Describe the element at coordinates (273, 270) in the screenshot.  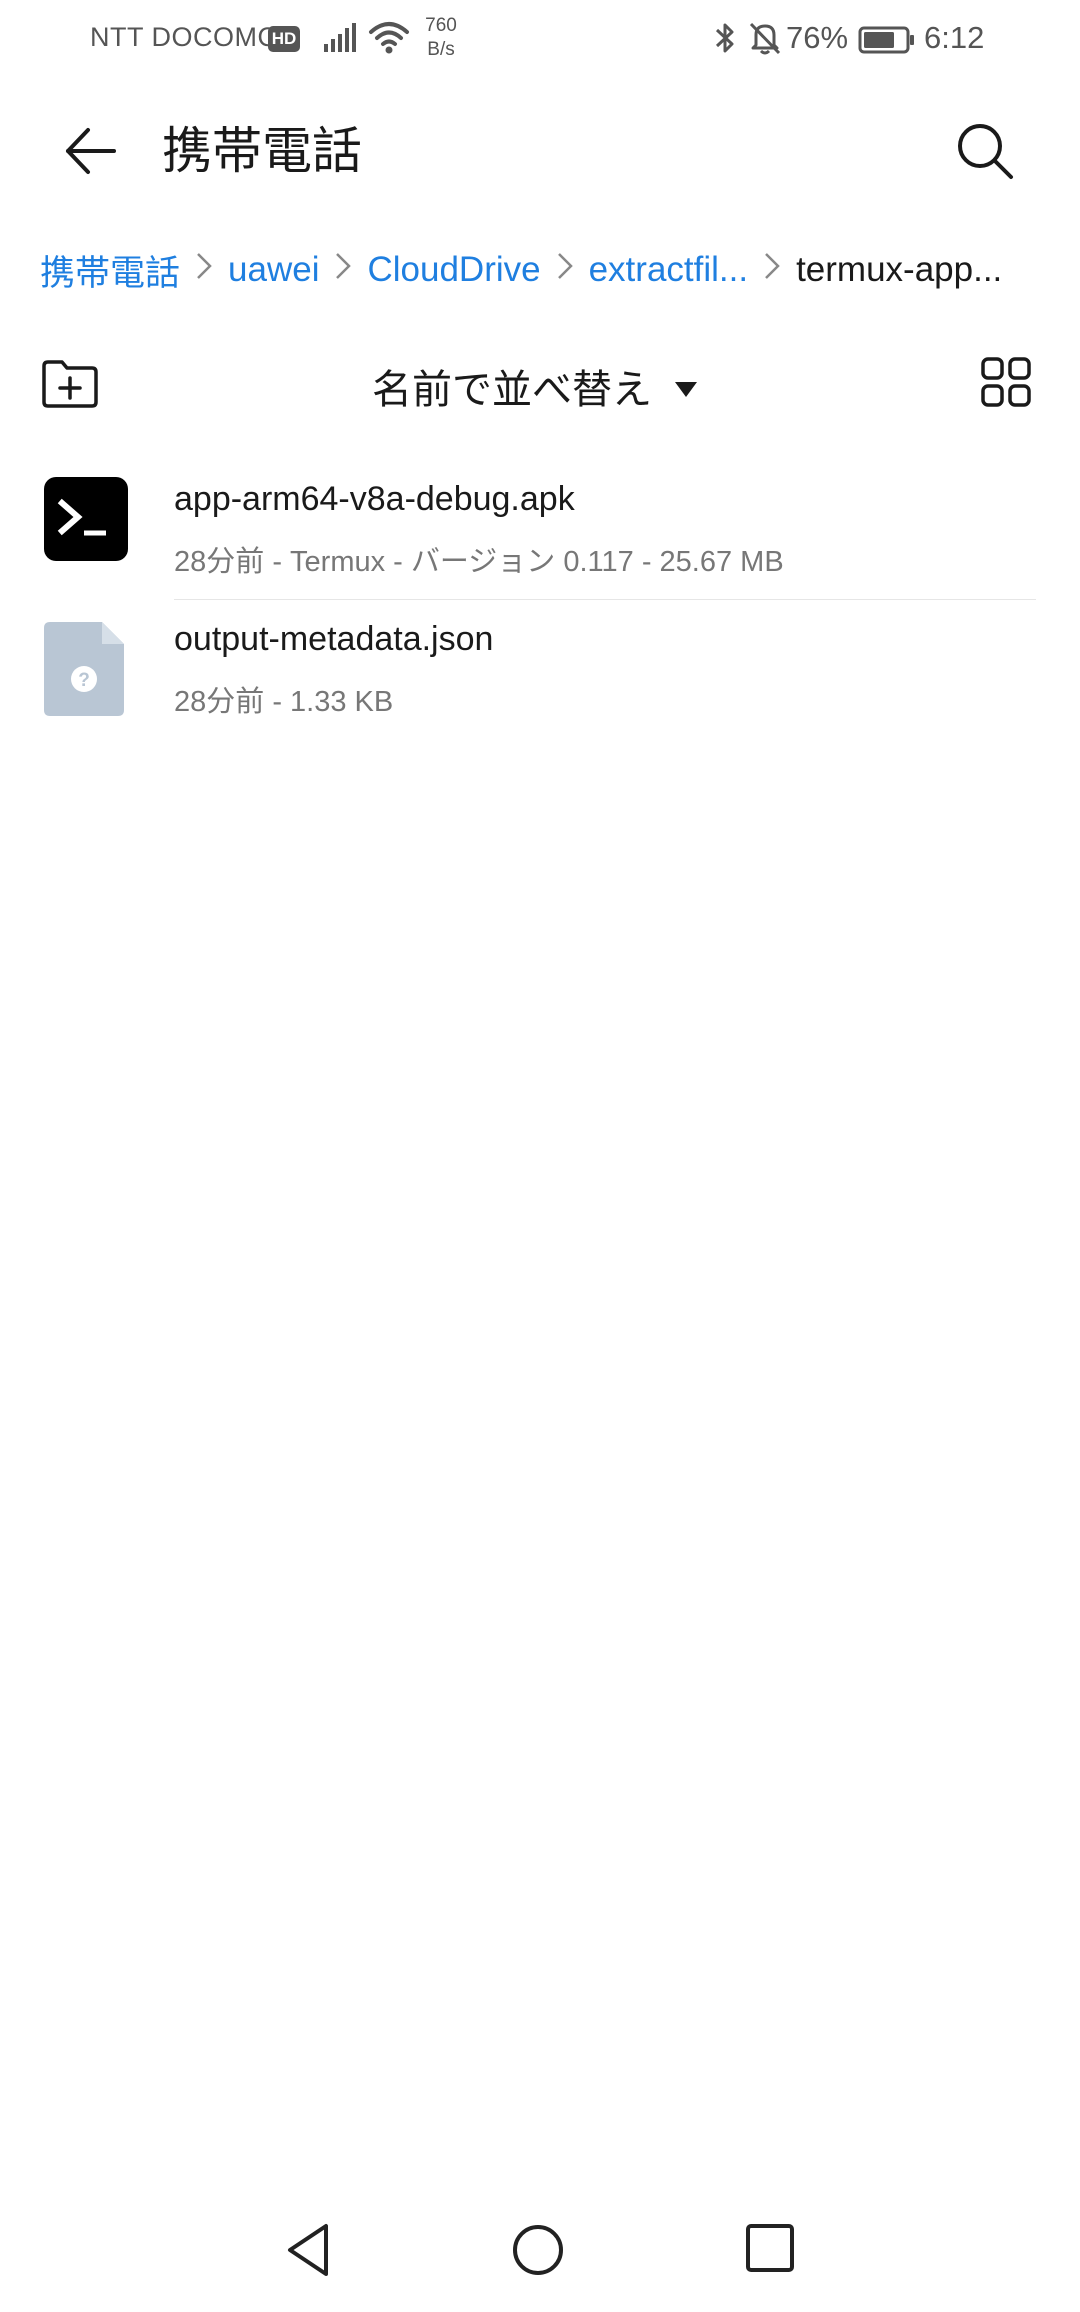
I see `breadcrumb-item-uawei: uawei` at that location.